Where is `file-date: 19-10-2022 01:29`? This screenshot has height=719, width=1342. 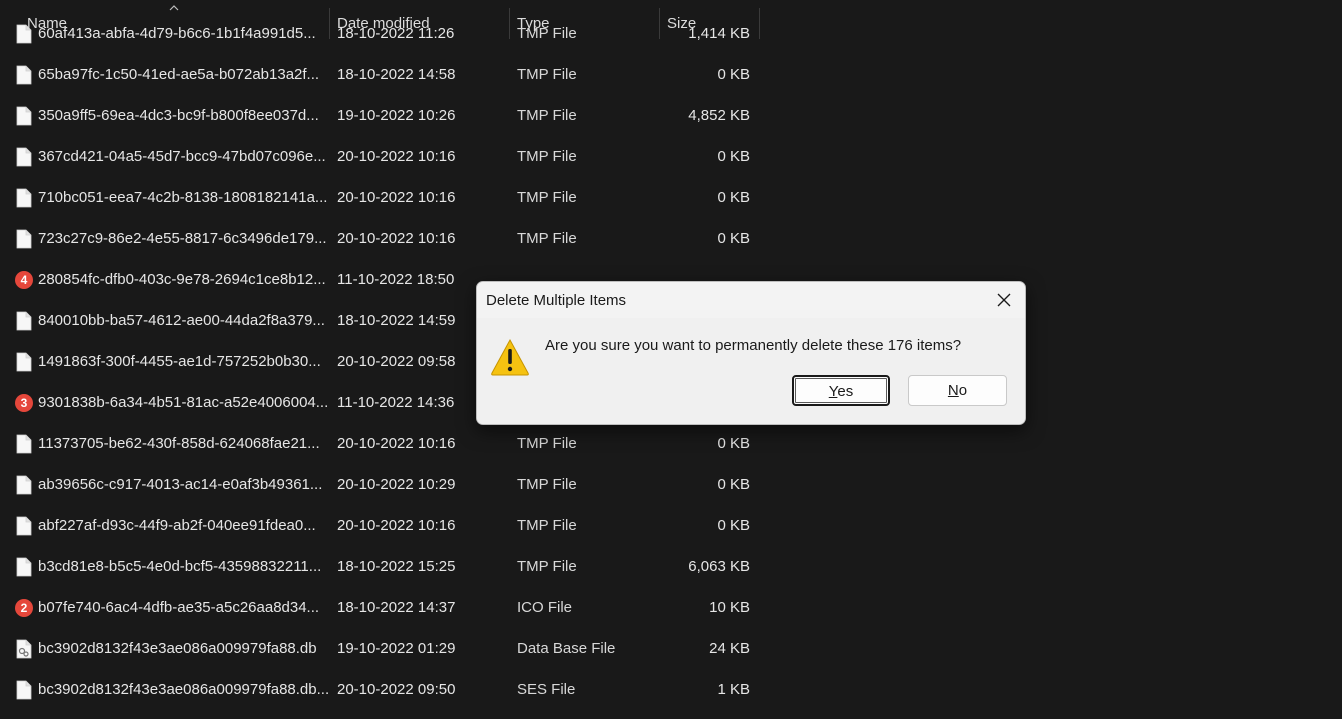
file-date: 19-10-2022 01:29 is located at coordinates (396, 648).